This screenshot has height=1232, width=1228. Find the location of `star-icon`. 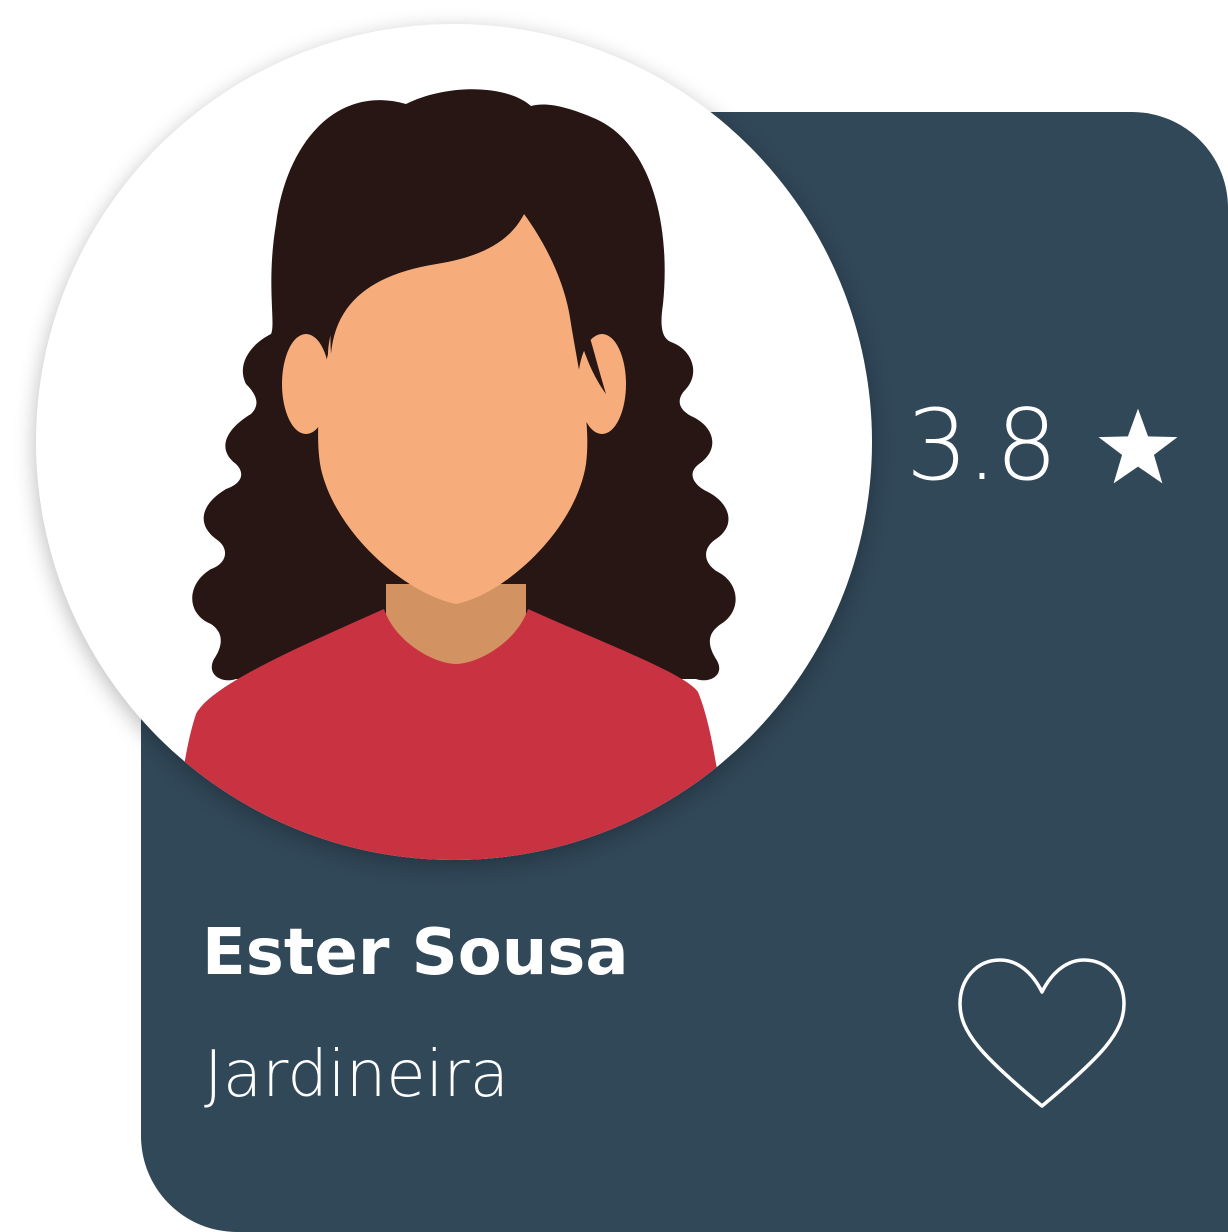

star-icon is located at coordinates (1138, 446).